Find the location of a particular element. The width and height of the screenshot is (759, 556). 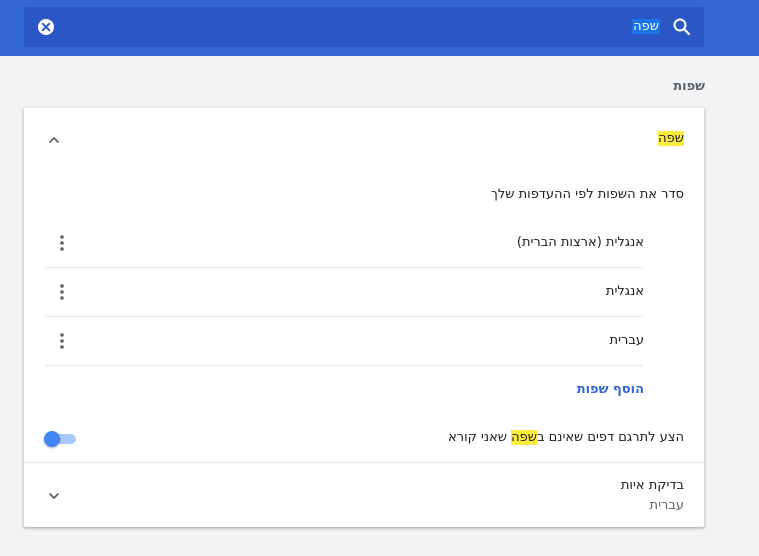

language-name: אנגלית (ארצות הברית) is located at coordinates (580, 242).